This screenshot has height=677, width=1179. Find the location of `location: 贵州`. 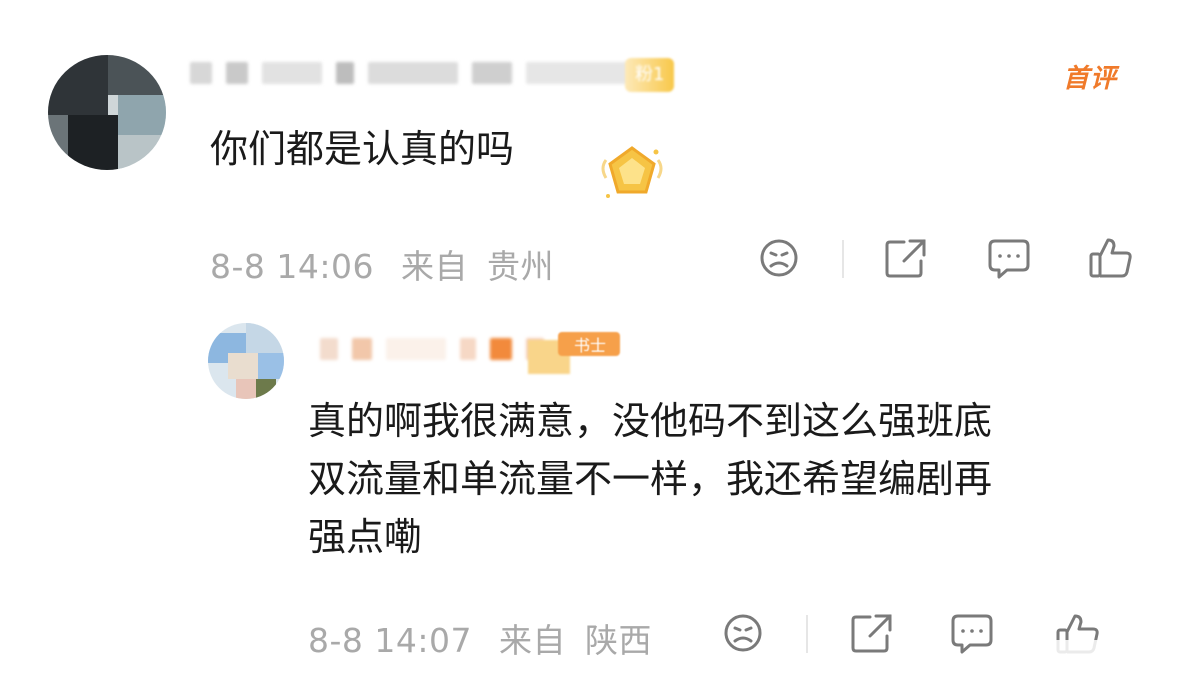

location: 贵州 is located at coordinates (520, 266).